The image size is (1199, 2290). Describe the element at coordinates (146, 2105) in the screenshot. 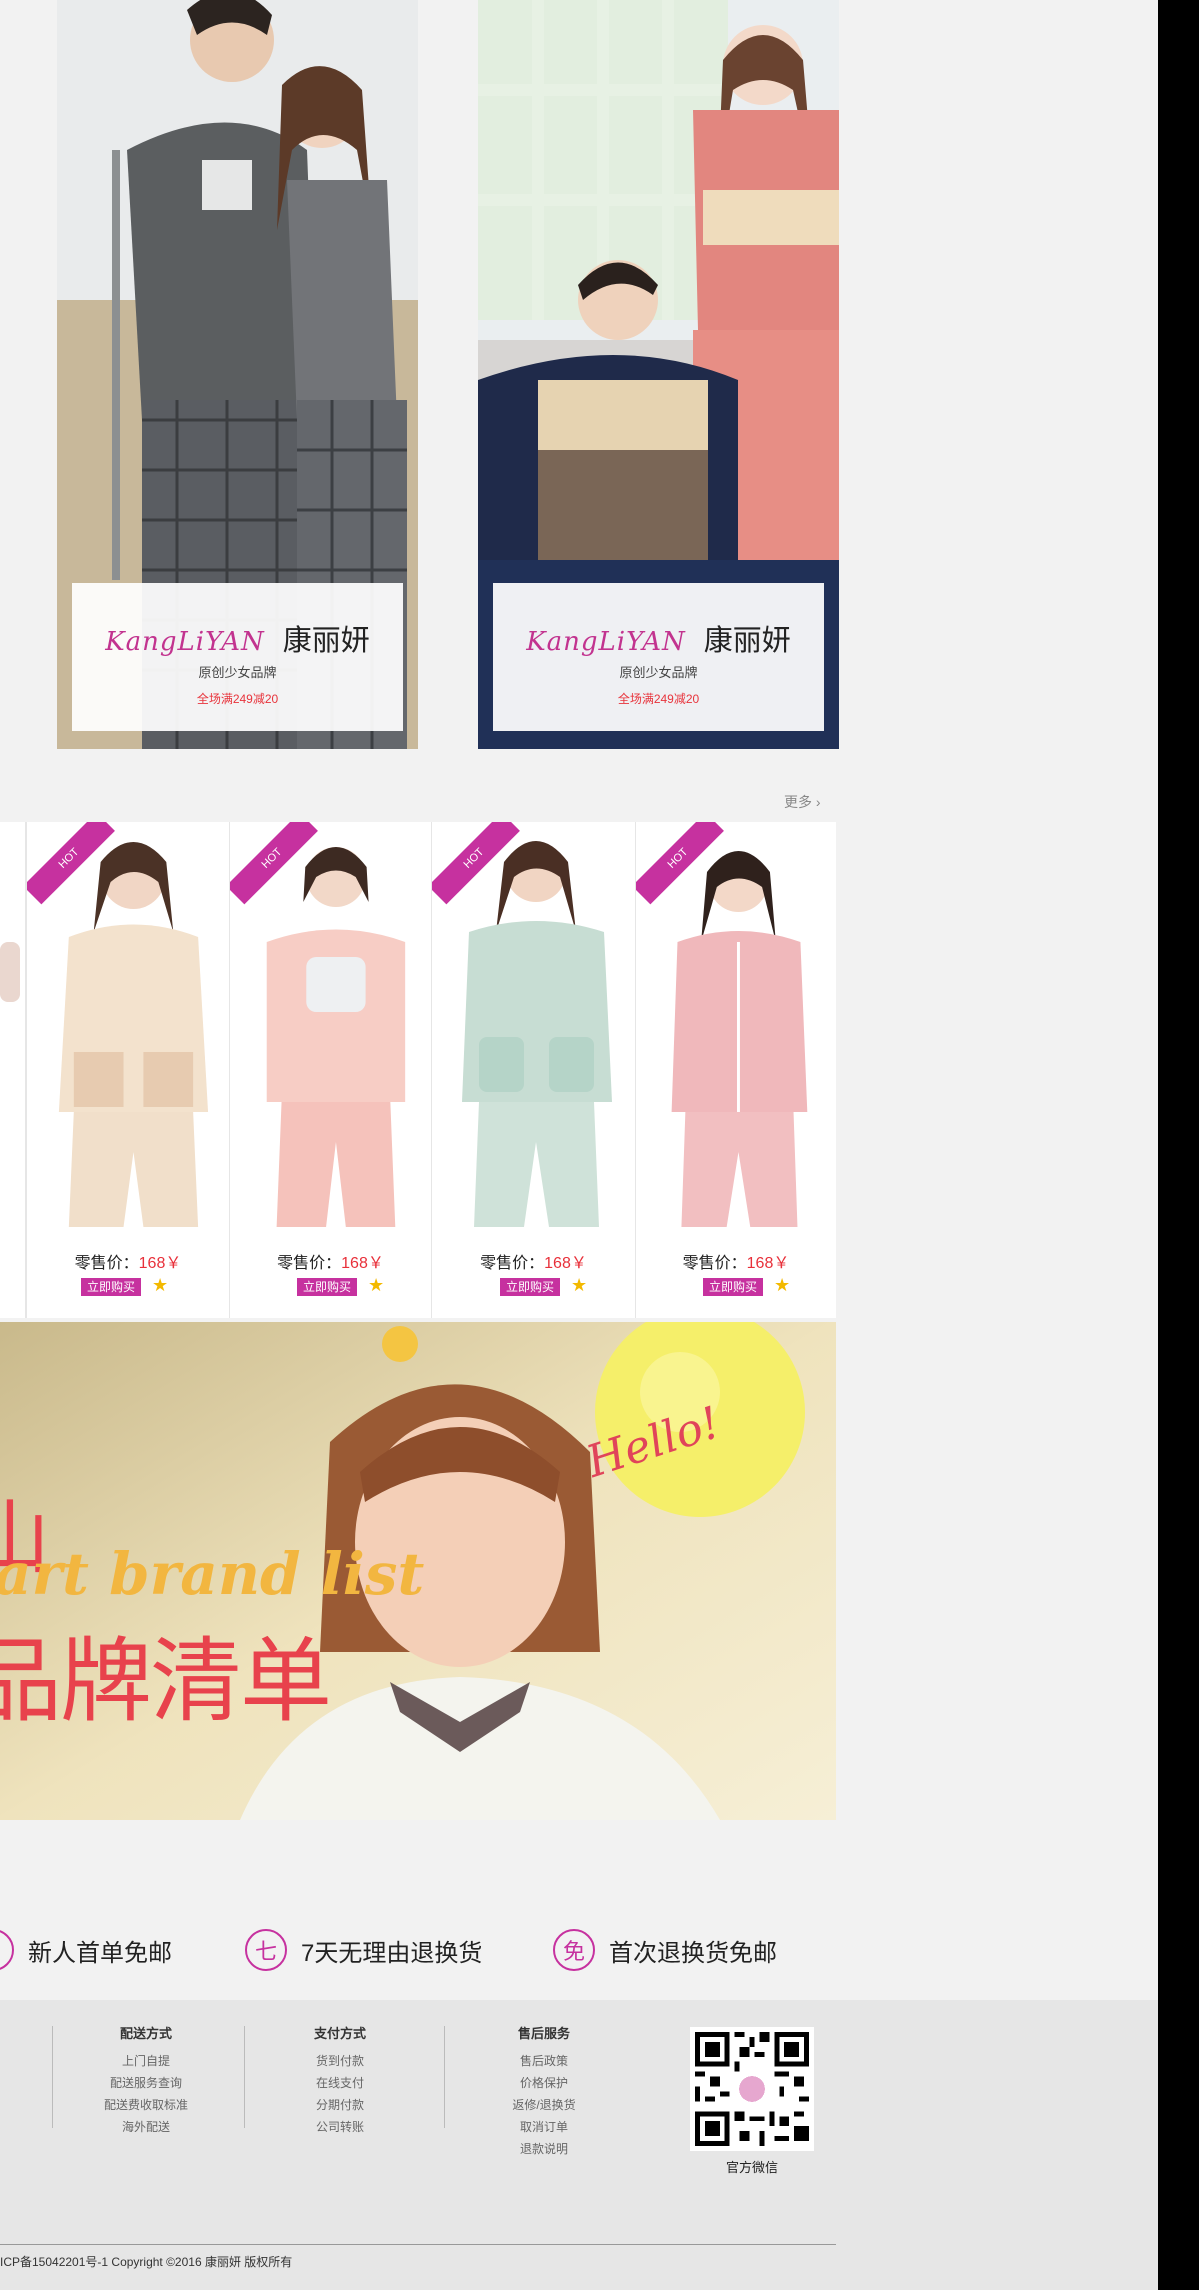

I see `footer-link: 配送费收取标准` at that location.